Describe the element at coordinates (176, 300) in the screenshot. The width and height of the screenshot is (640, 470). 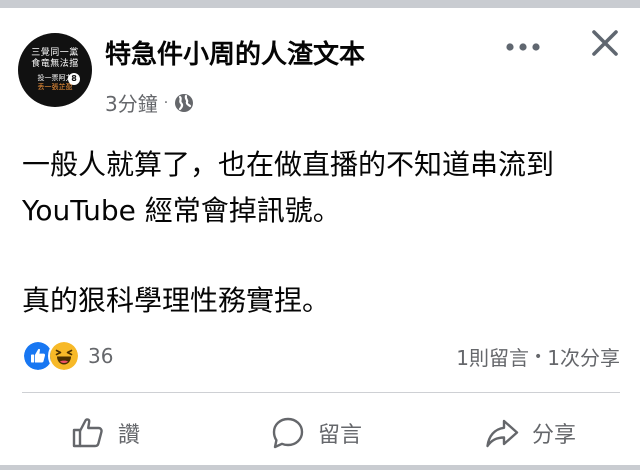
I see `post-text-line: 真的狠科學理性務實捏。` at that location.